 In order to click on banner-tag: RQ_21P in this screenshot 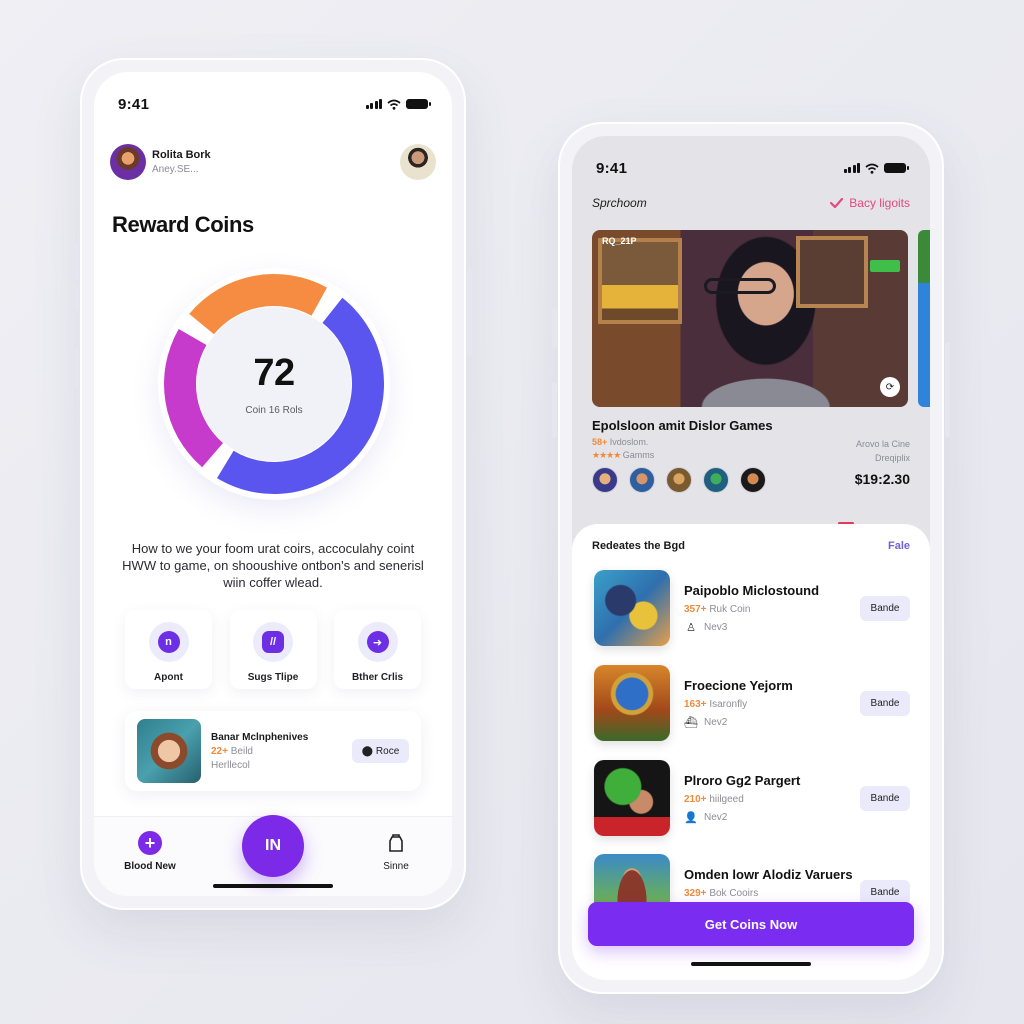, I will do `click(619, 241)`.